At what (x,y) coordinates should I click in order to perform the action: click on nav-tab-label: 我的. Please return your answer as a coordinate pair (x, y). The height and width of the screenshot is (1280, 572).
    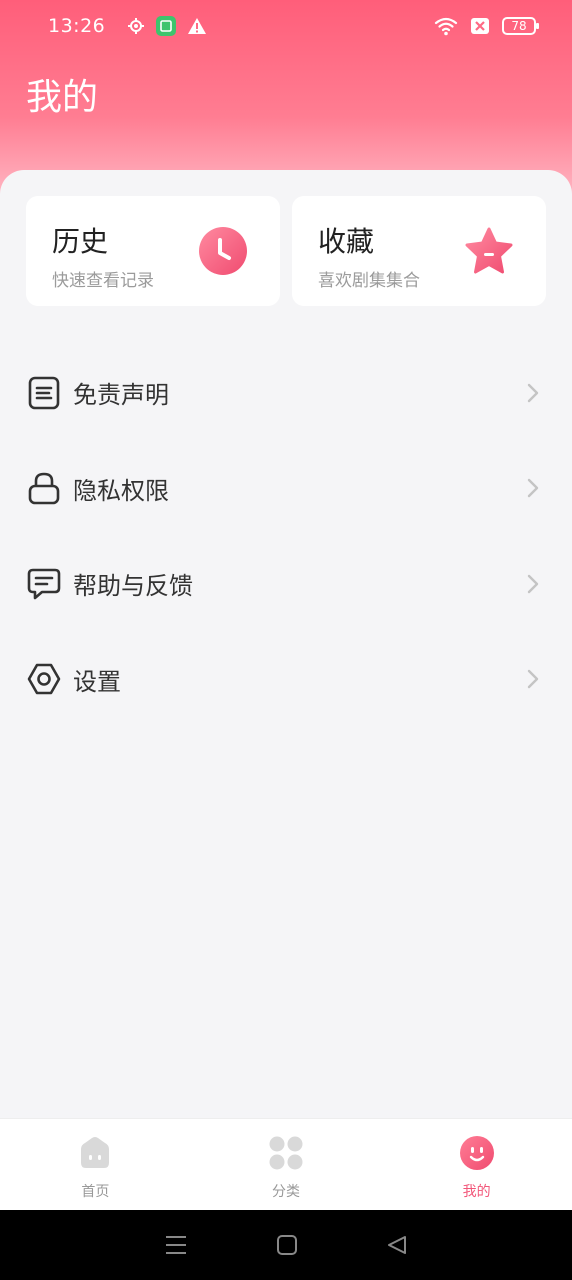
    Looking at the image, I should click on (476, 1192).